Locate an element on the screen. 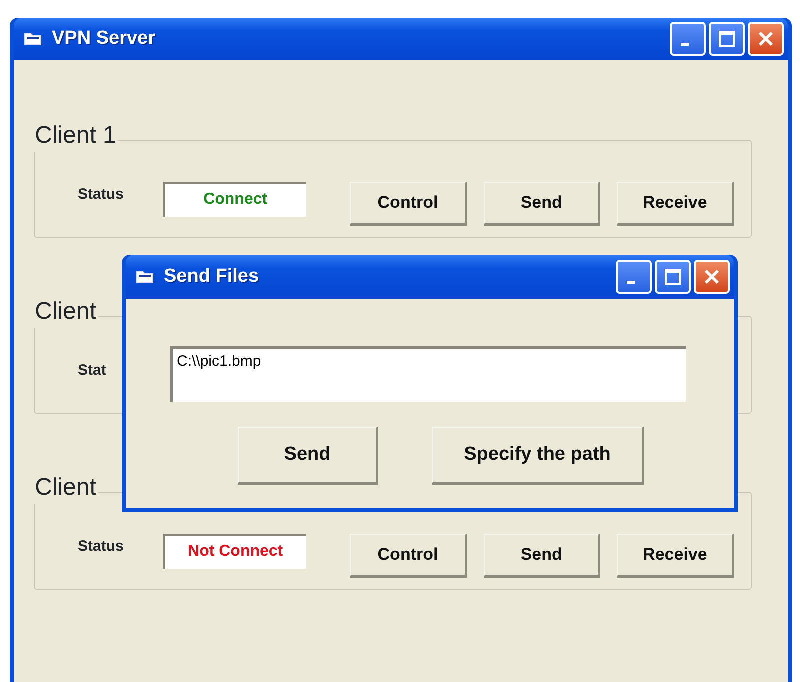 This screenshot has height=682, width=800. window-title: VPN Server is located at coordinates (104, 38).